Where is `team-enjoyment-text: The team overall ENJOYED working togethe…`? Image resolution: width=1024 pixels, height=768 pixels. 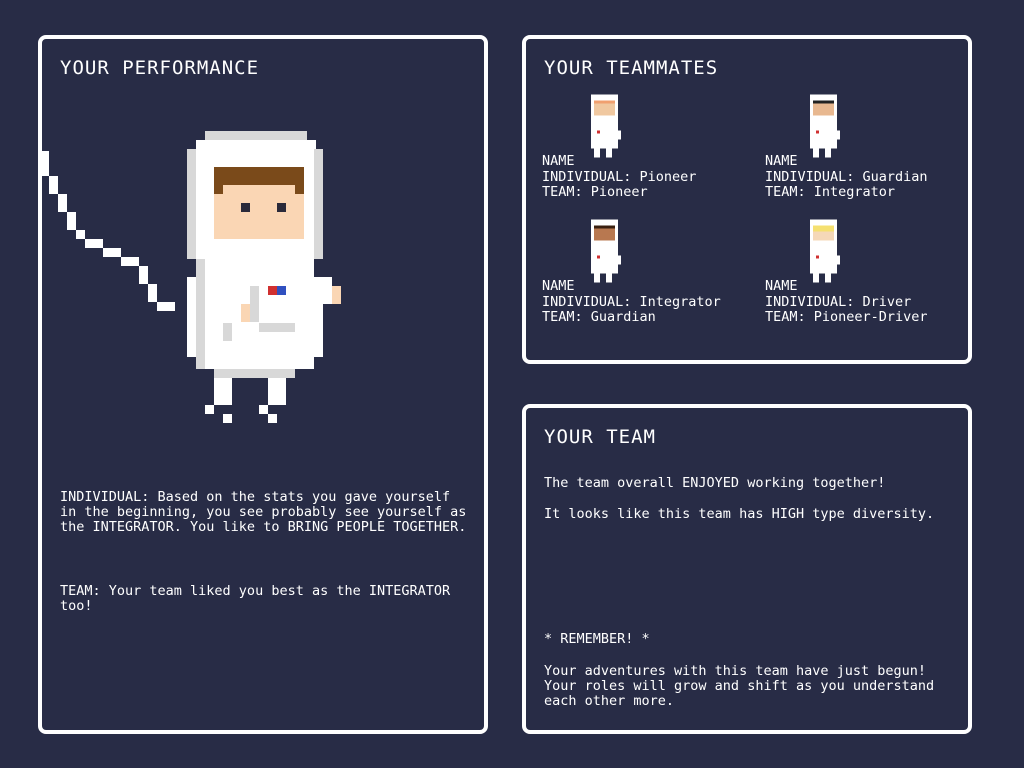
team-enjoyment-text: The team overall ENJOYED working togethe… is located at coordinates (715, 483).